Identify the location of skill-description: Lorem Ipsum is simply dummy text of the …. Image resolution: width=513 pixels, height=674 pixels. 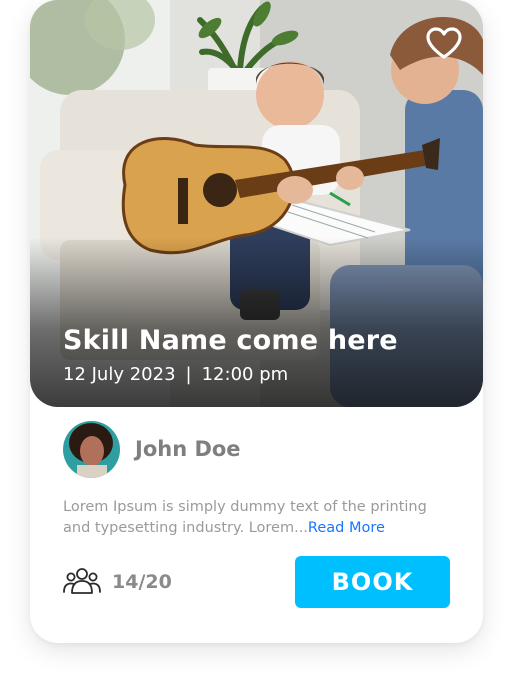
(260, 518).